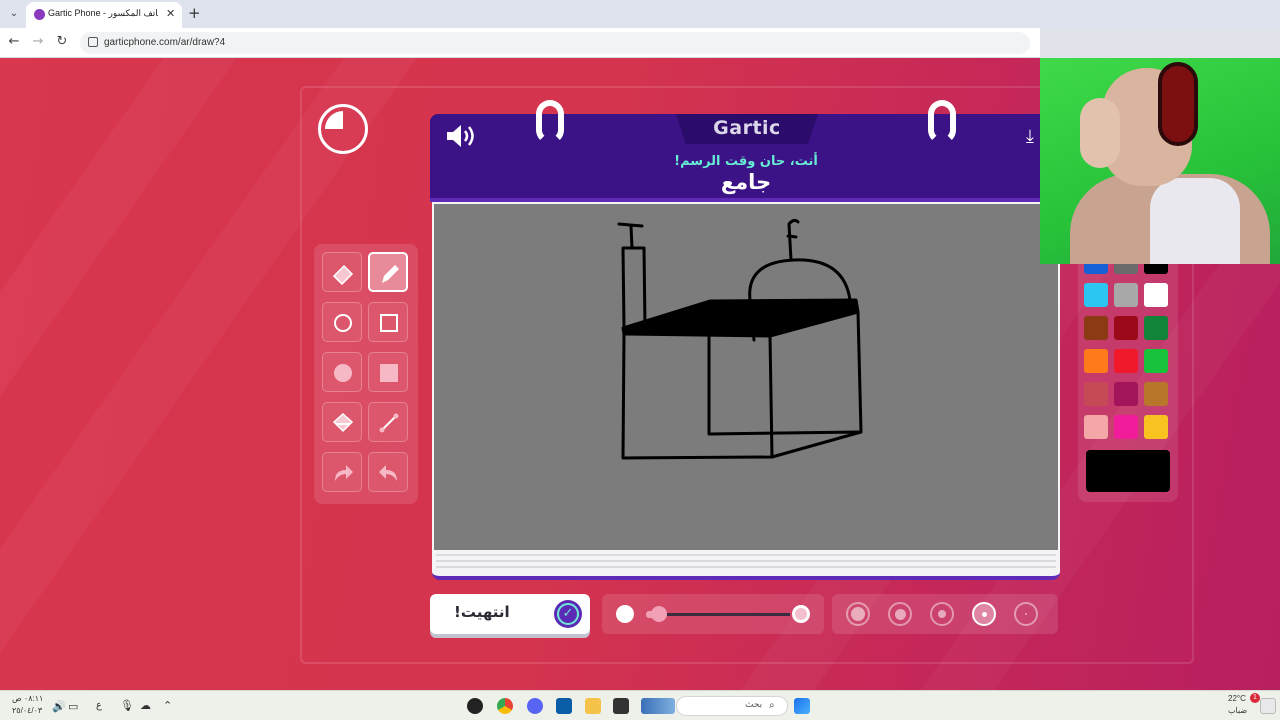 This screenshot has height=720, width=1280. What do you see at coordinates (564, 706) in the screenshot?
I see `store-app-icon` at bounding box center [564, 706].